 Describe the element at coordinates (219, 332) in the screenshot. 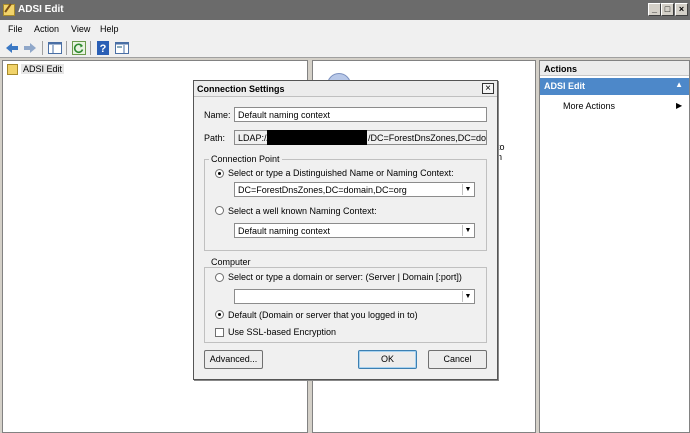

I see `ssl-checkbox` at that location.